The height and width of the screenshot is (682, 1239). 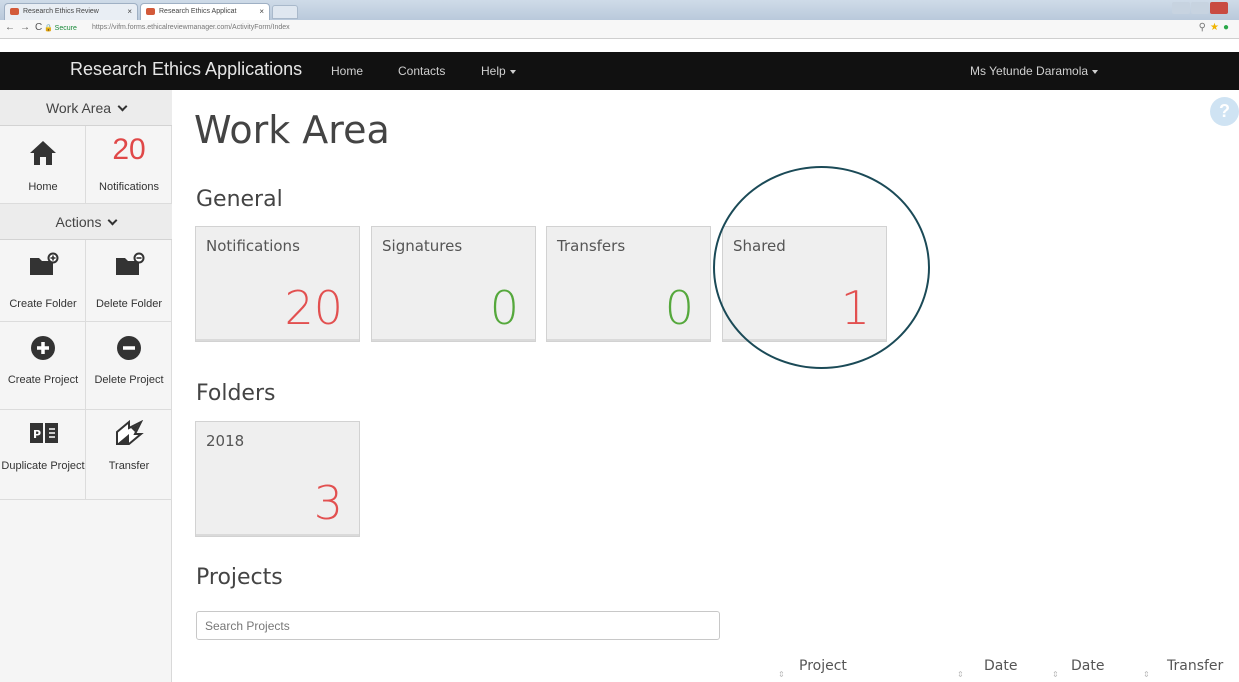 I want to click on transfer-icon, so click(x=130, y=432).